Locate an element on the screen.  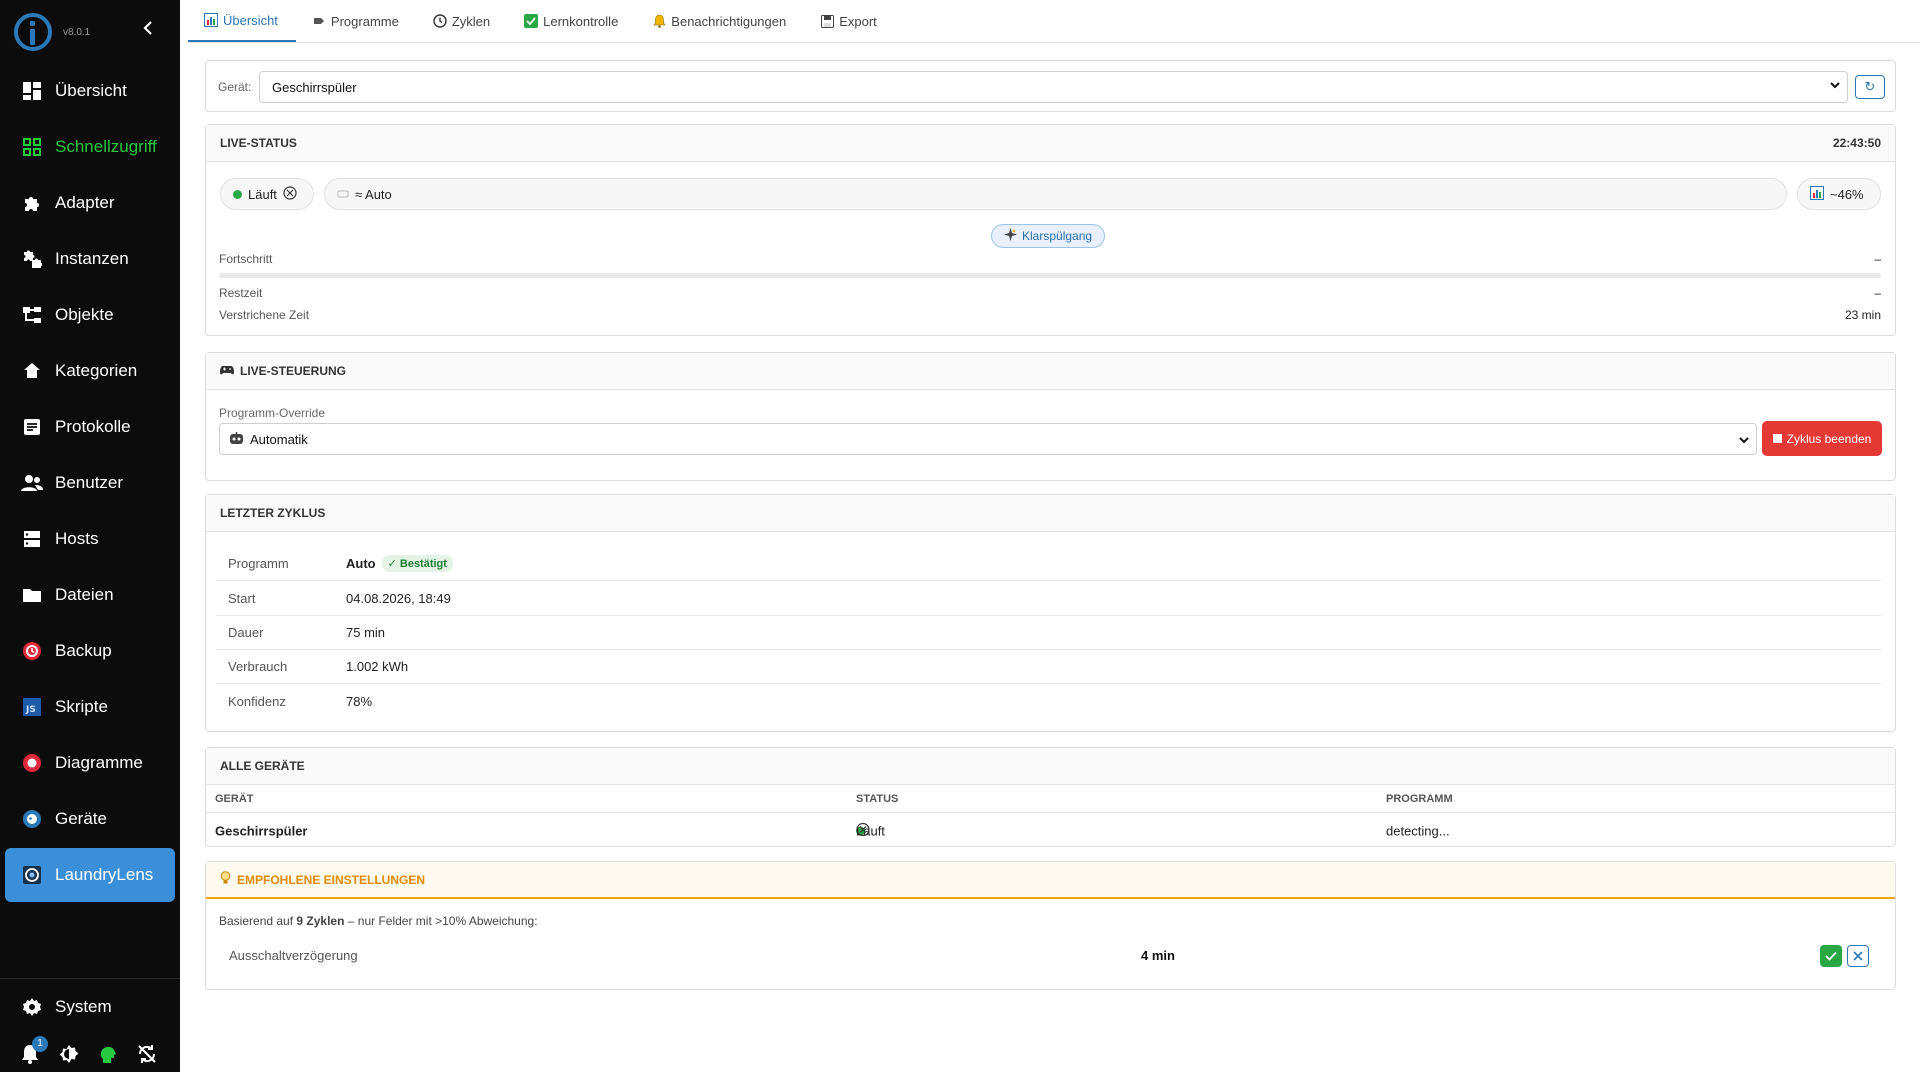
sidebar-item-instanzen: Instanzen is located at coordinates (90, 259).